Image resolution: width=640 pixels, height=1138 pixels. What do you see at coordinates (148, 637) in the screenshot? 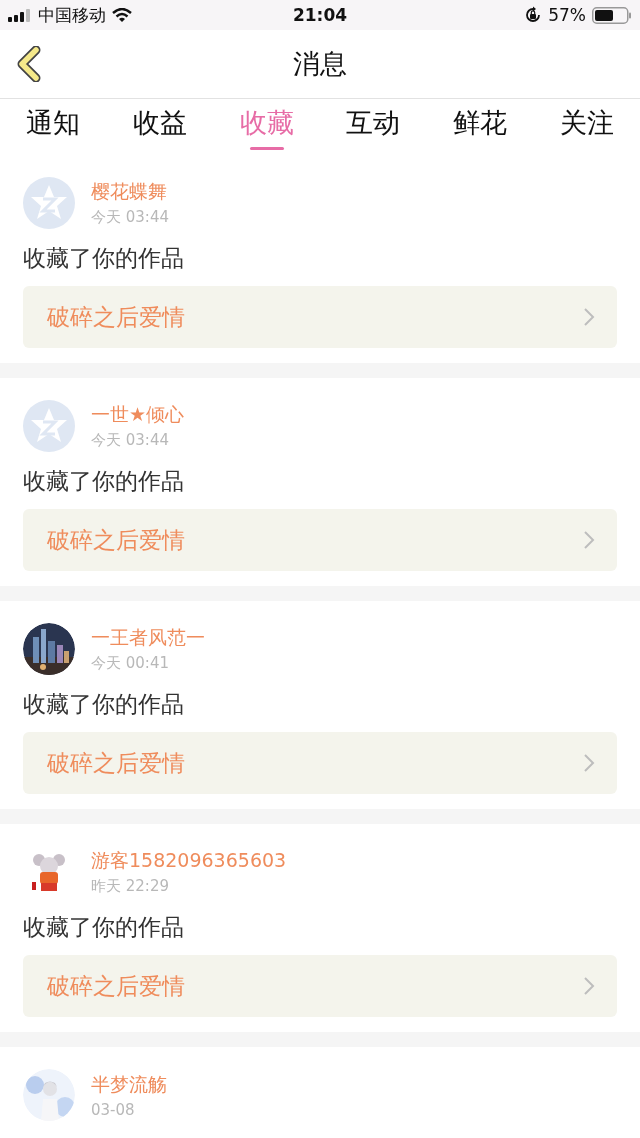
I see `user-name: 一王者风范一` at bounding box center [148, 637].